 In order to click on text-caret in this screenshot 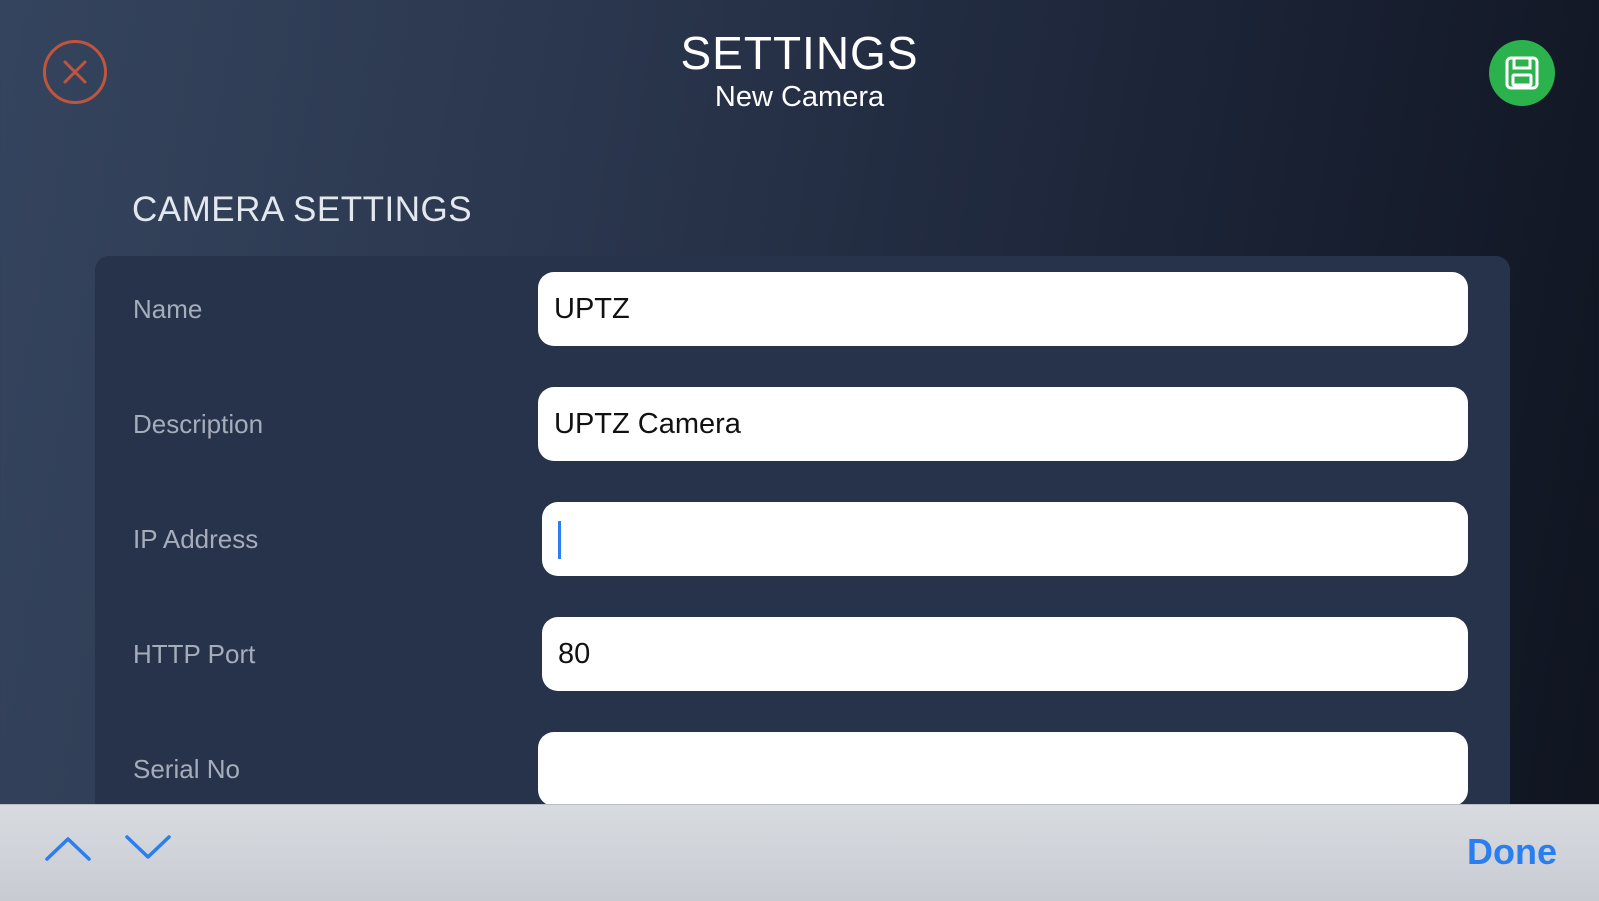, I will do `click(559, 540)`.